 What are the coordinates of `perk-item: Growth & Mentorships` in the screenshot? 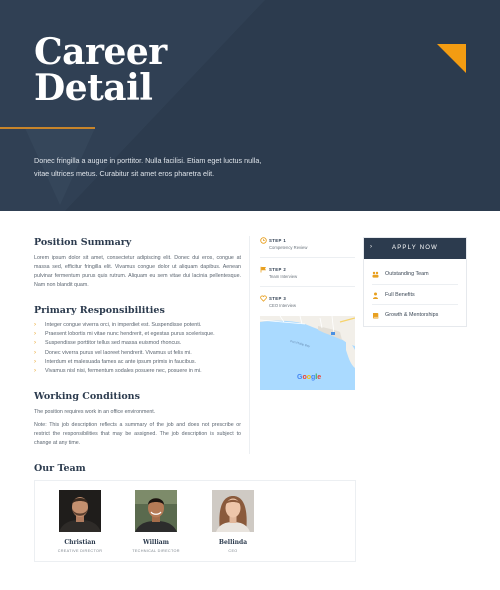 It's located at (416, 316).